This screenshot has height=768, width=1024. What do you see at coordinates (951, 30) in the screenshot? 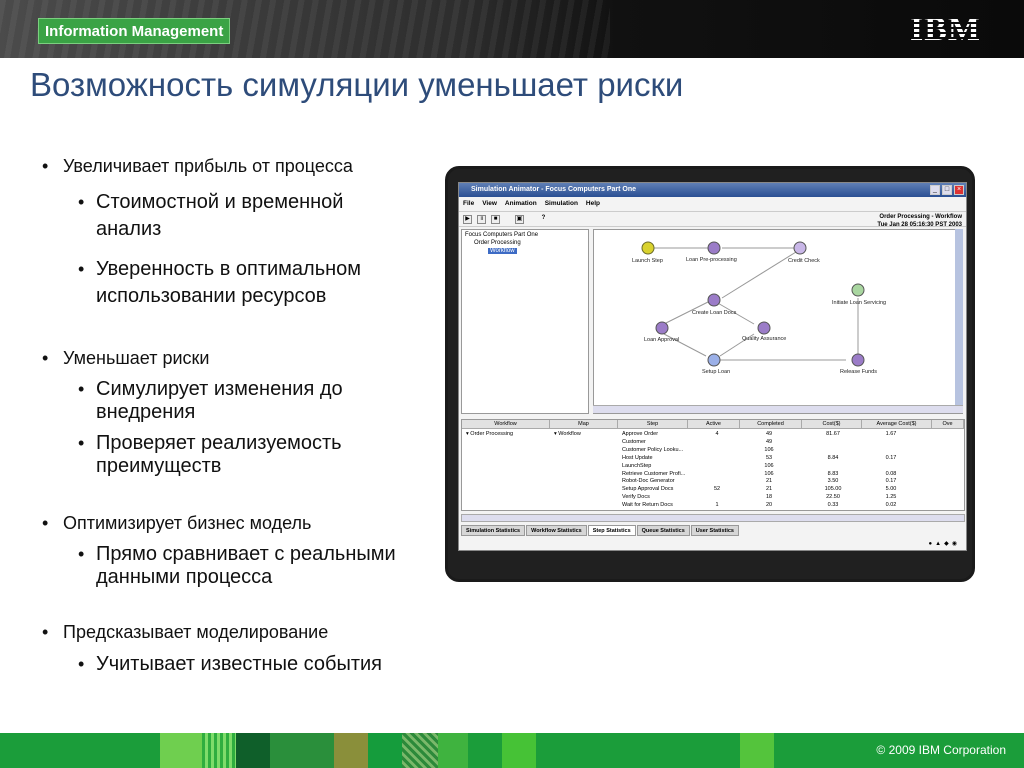
I see `ibm-logo: IBM` at bounding box center [951, 30].